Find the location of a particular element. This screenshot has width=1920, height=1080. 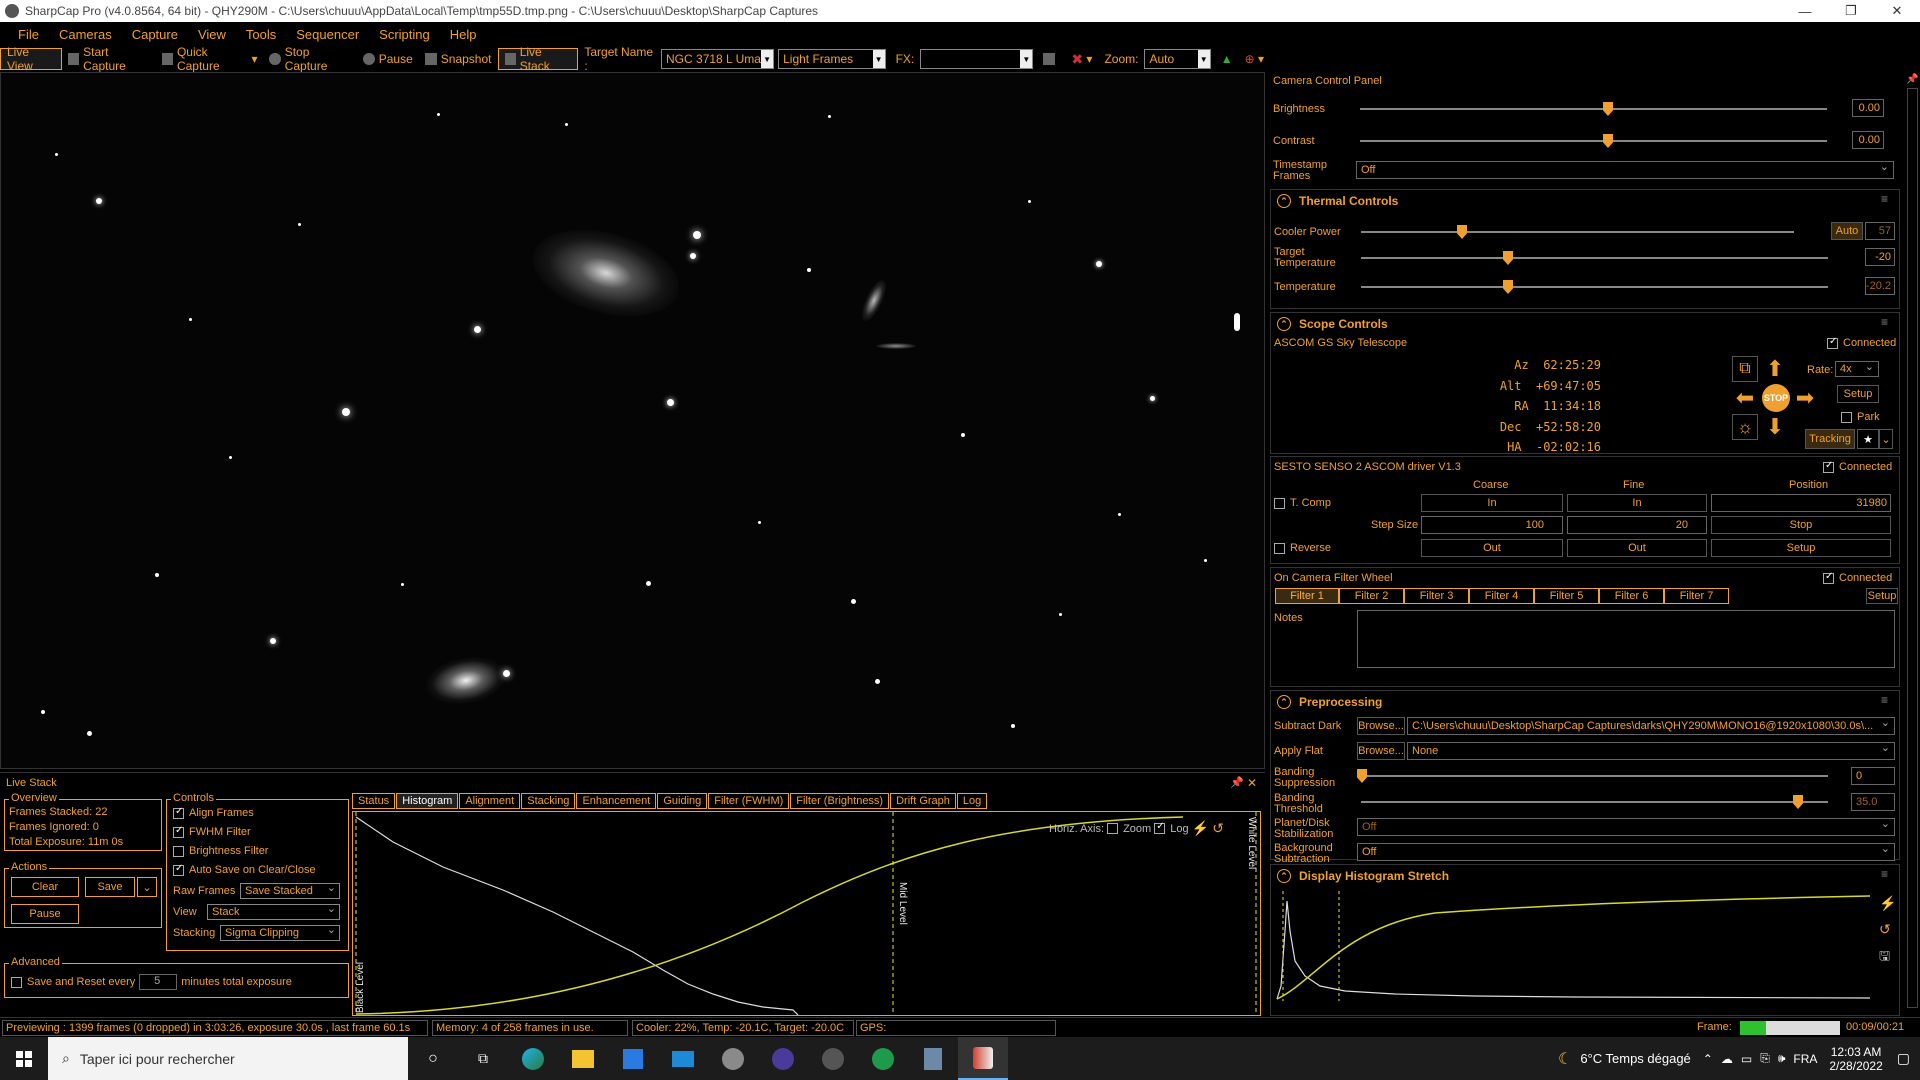

store-icon is located at coordinates (633, 1058).